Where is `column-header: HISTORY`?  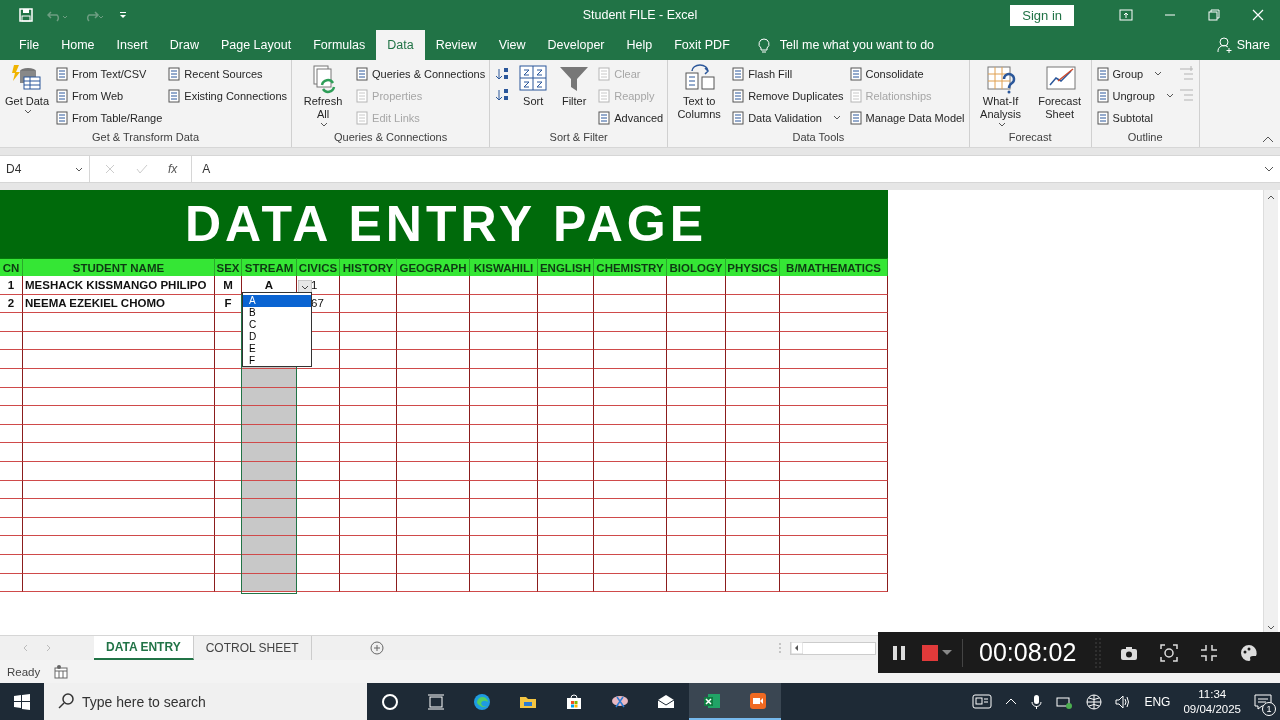 column-header: HISTORY is located at coordinates (368, 267).